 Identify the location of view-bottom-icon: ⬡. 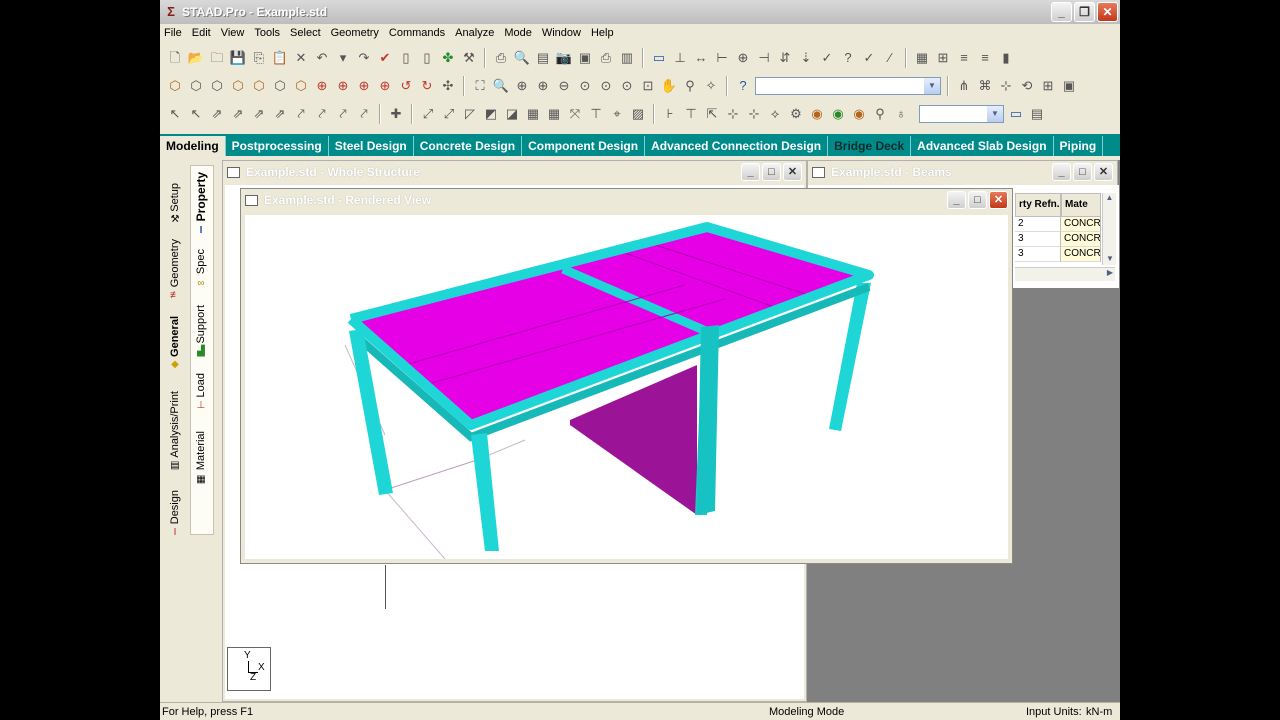
(301, 86).